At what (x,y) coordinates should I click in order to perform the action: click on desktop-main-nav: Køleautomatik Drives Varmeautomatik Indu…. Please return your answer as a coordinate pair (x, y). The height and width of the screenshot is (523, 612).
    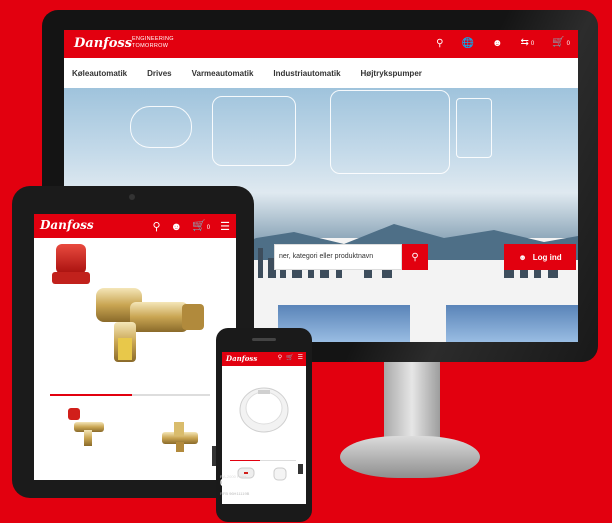
    Looking at the image, I should click on (321, 73).